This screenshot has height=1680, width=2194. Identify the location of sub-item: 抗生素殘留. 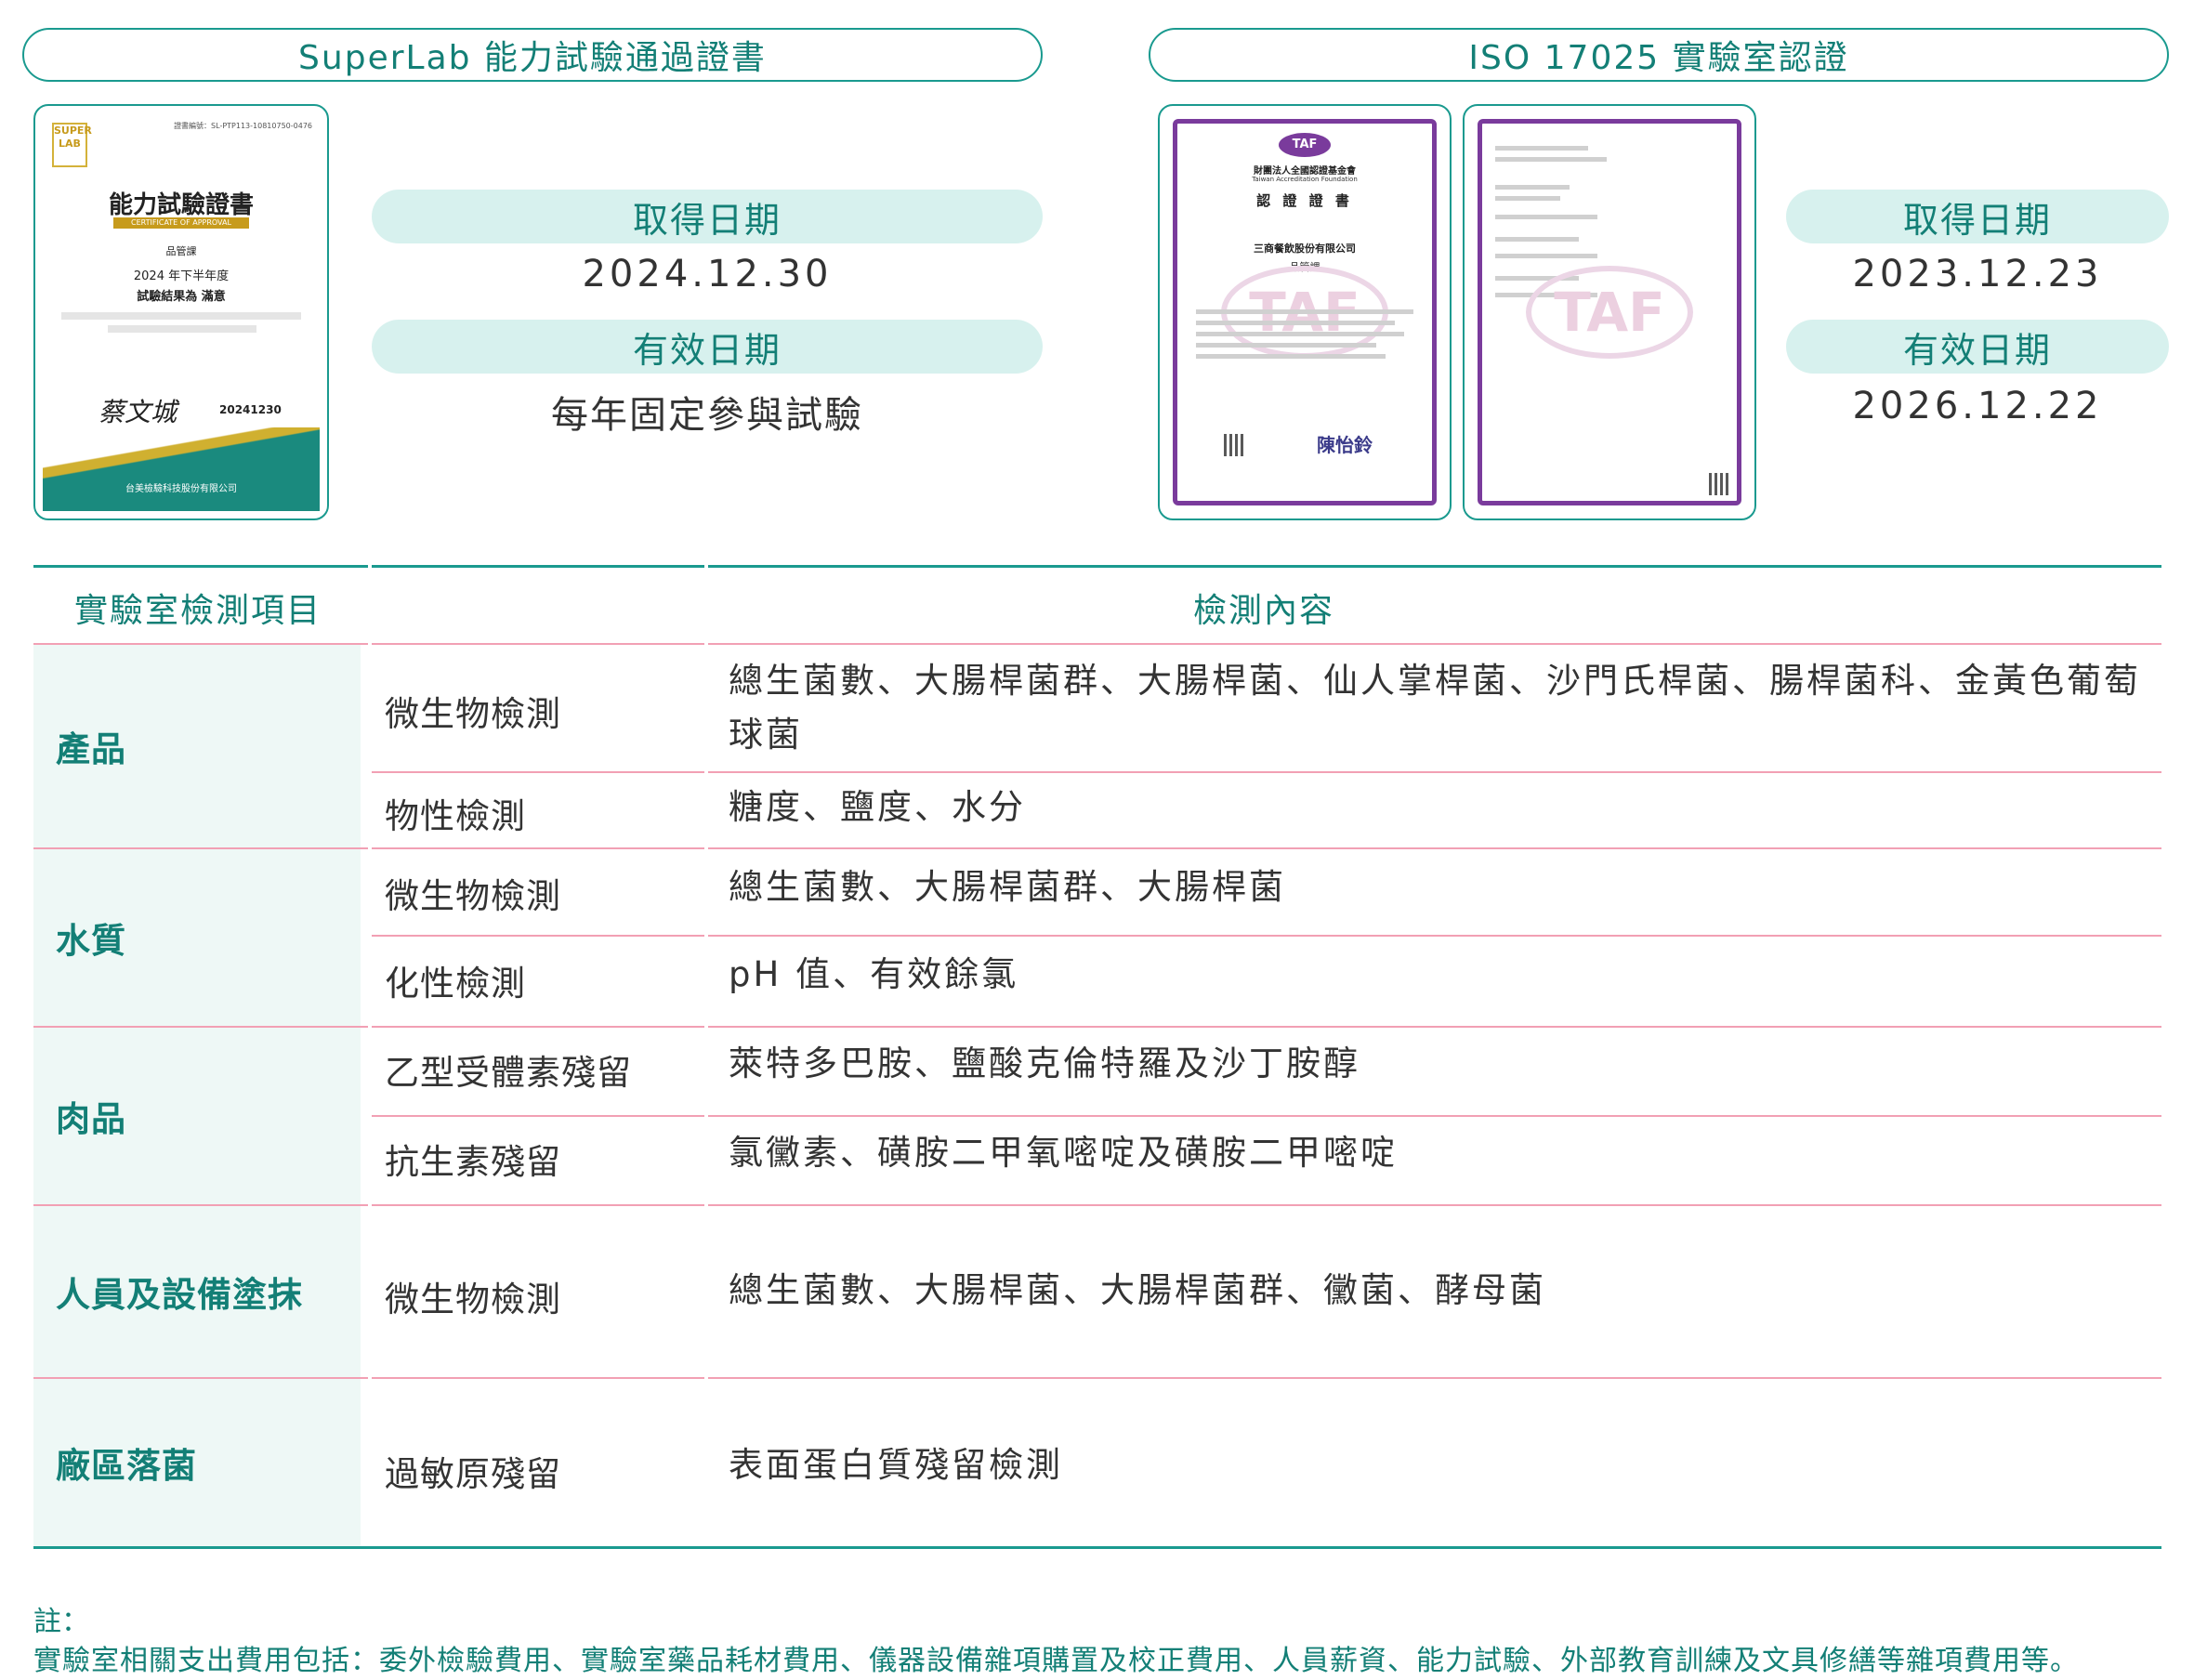
(473, 1162).